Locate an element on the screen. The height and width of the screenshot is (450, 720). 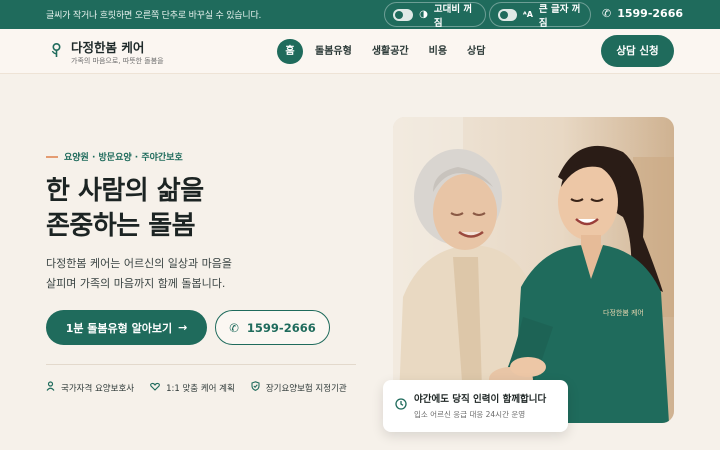
high-contrast-label: 고대비 꺼짐 is located at coordinates (453, 16).